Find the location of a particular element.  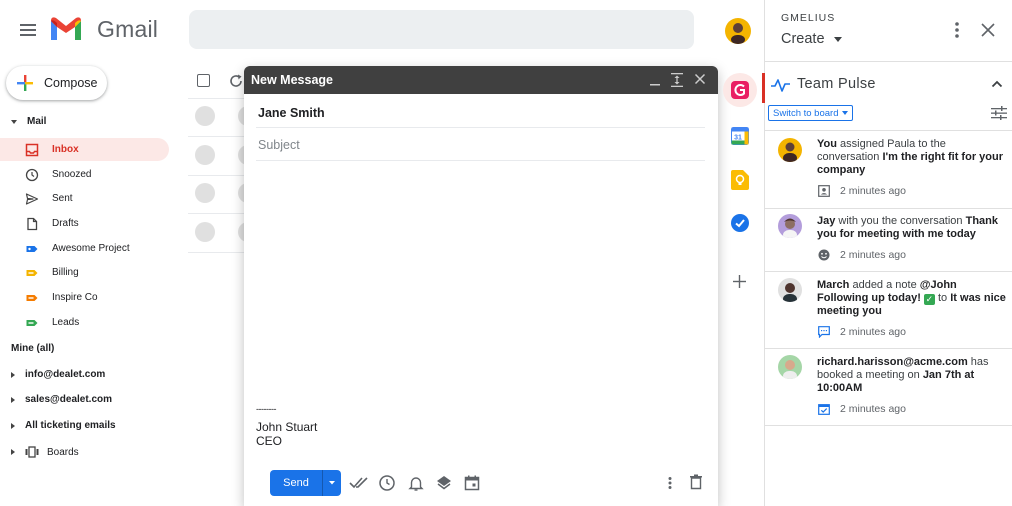

mail-section-toggle: Mail is located at coordinates (28, 121).